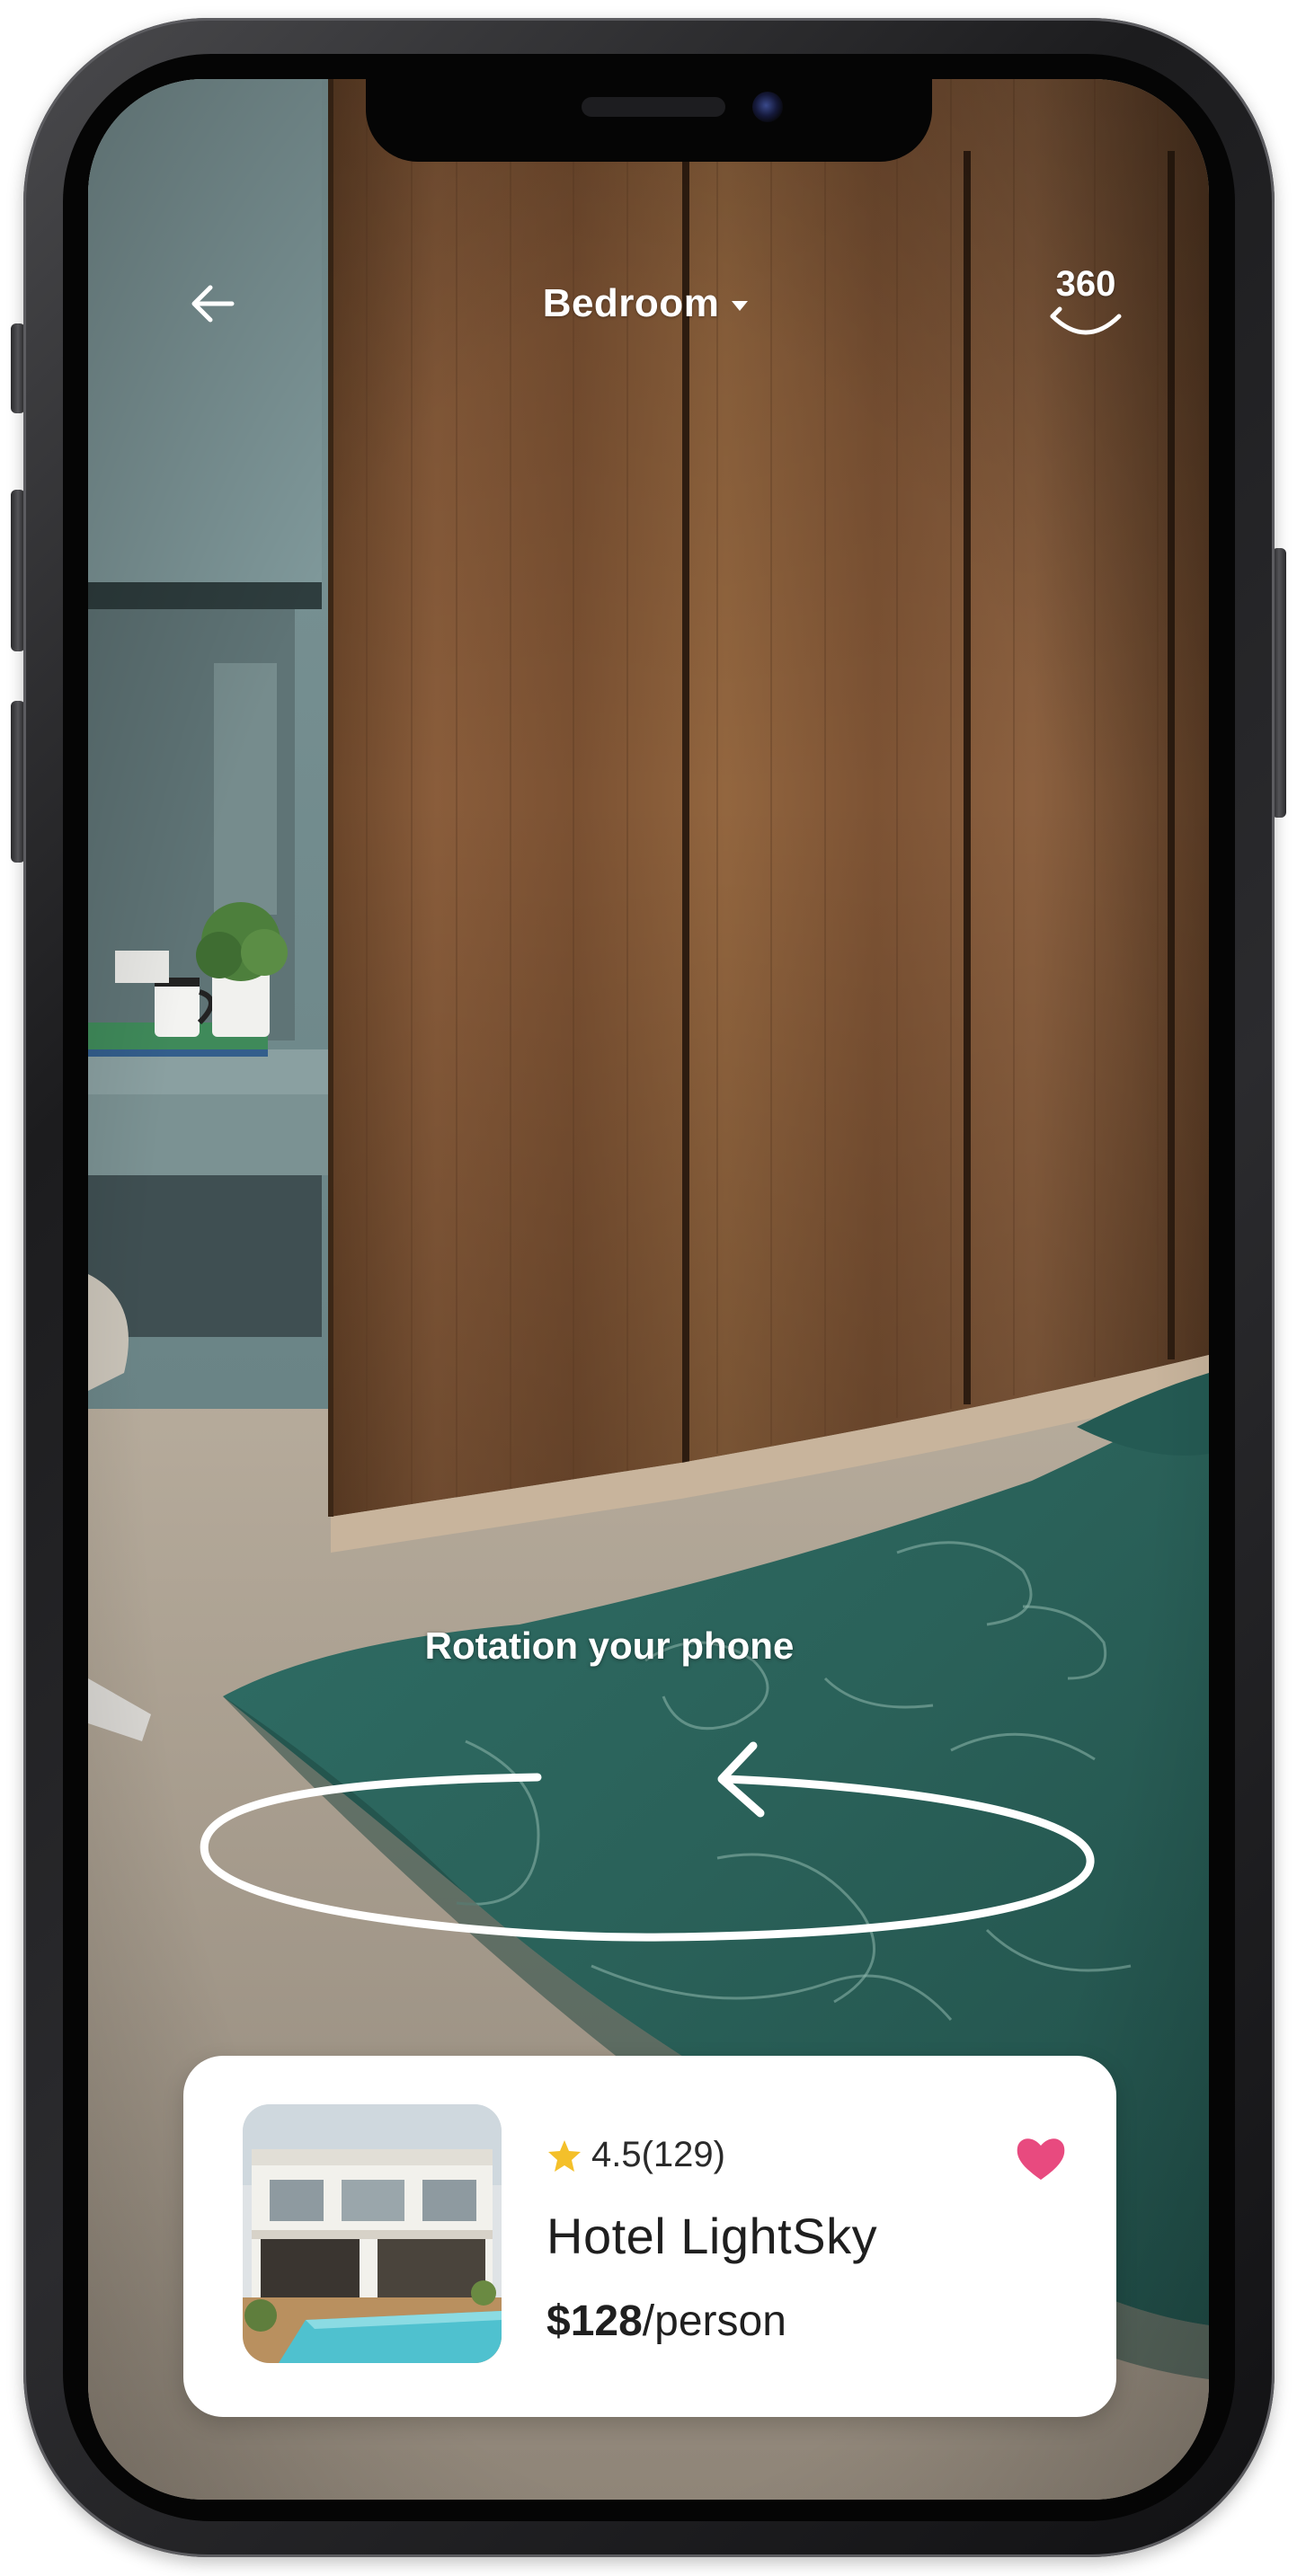 The height and width of the screenshot is (2576, 1297). I want to click on hotel-name: Hotel LightSky, so click(712, 2236).